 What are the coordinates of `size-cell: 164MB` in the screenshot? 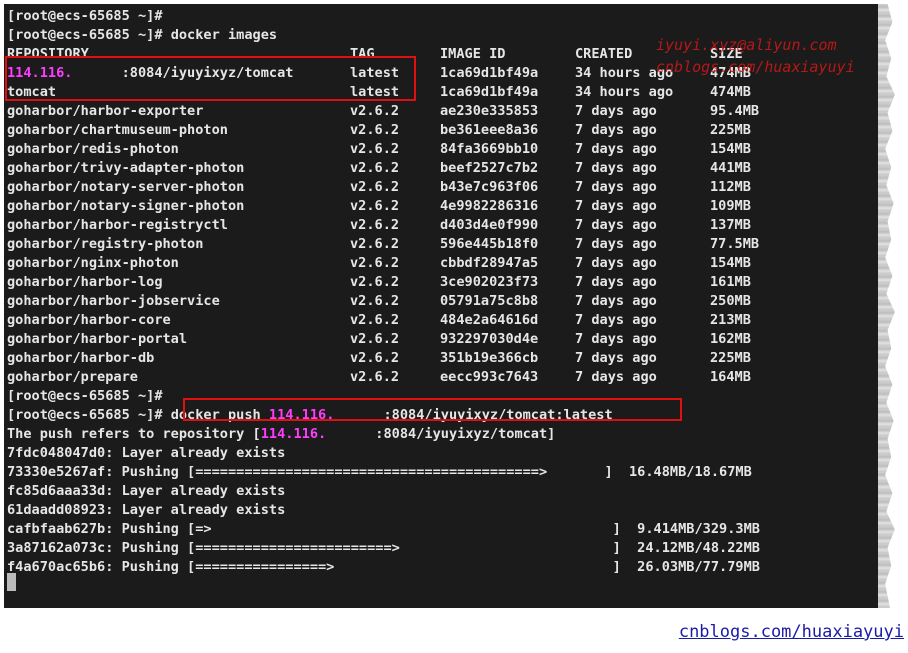 It's located at (730, 377).